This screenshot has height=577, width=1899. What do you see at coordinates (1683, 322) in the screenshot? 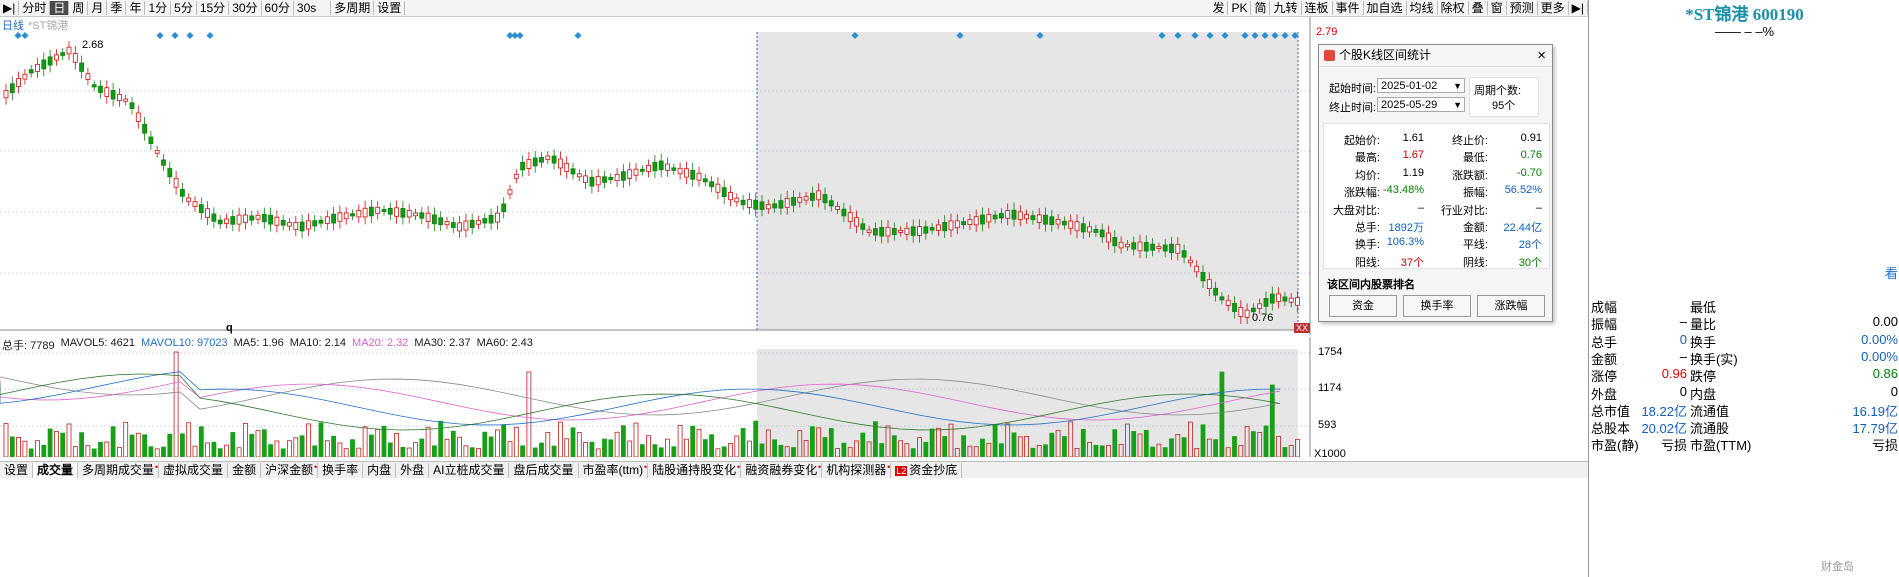
I see `quote-value: –` at bounding box center [1683, 322].